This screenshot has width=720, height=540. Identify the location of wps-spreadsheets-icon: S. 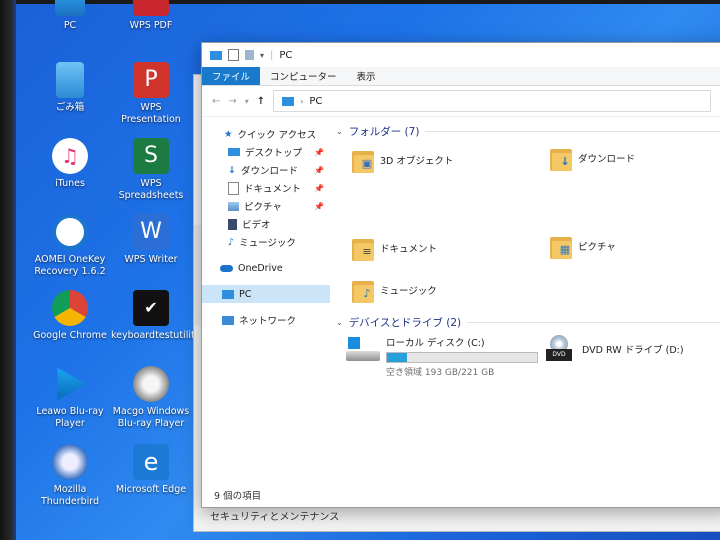
(151, 156).